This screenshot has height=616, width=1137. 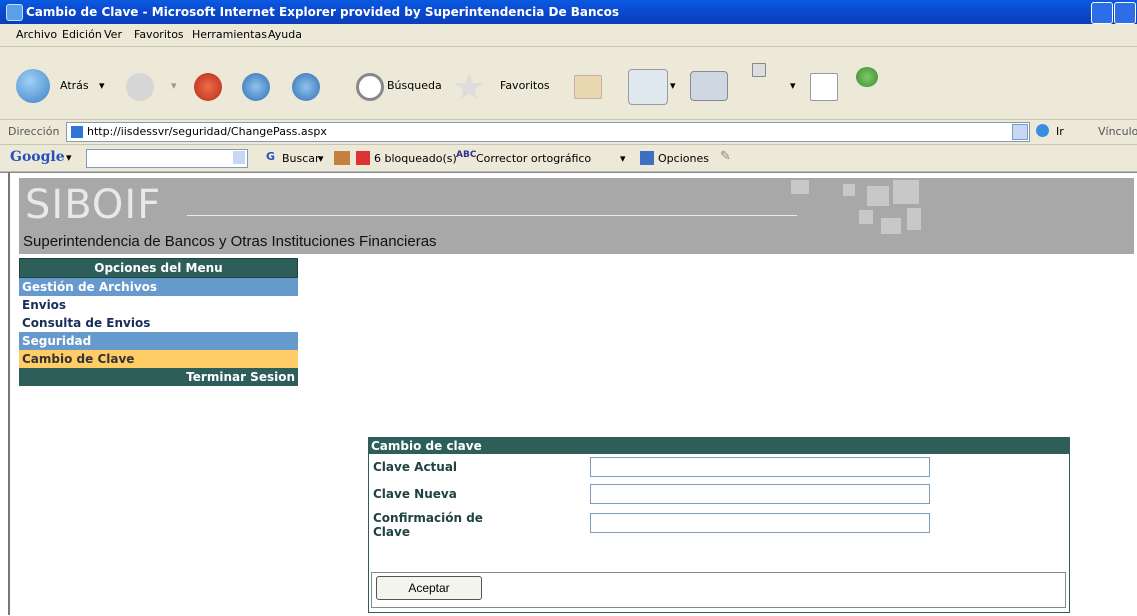 What do you see at coordinates (1060, 131) in the screenshot?
I see `go-label: Ir` at bounding box center [1060, 131].